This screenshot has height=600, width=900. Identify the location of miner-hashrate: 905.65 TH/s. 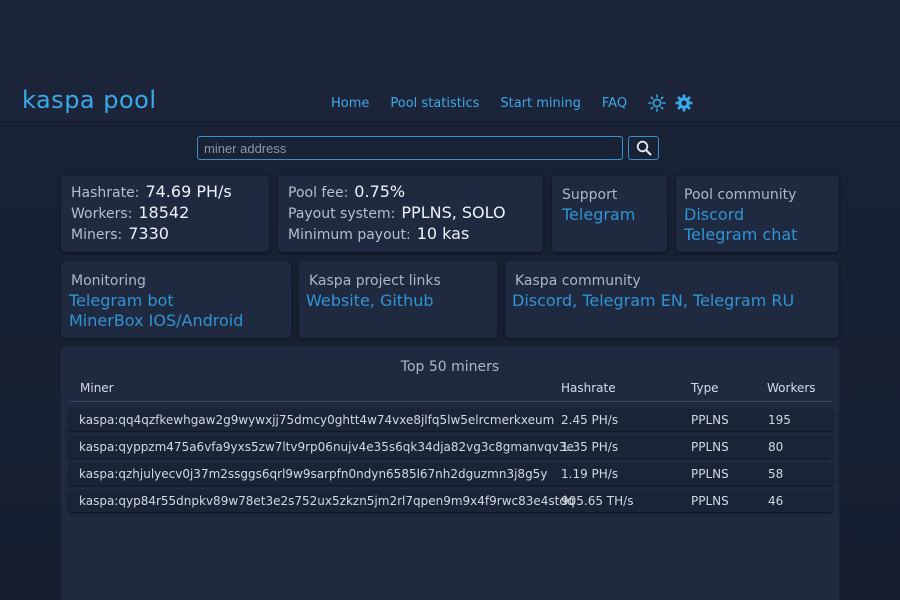
(597, 501).